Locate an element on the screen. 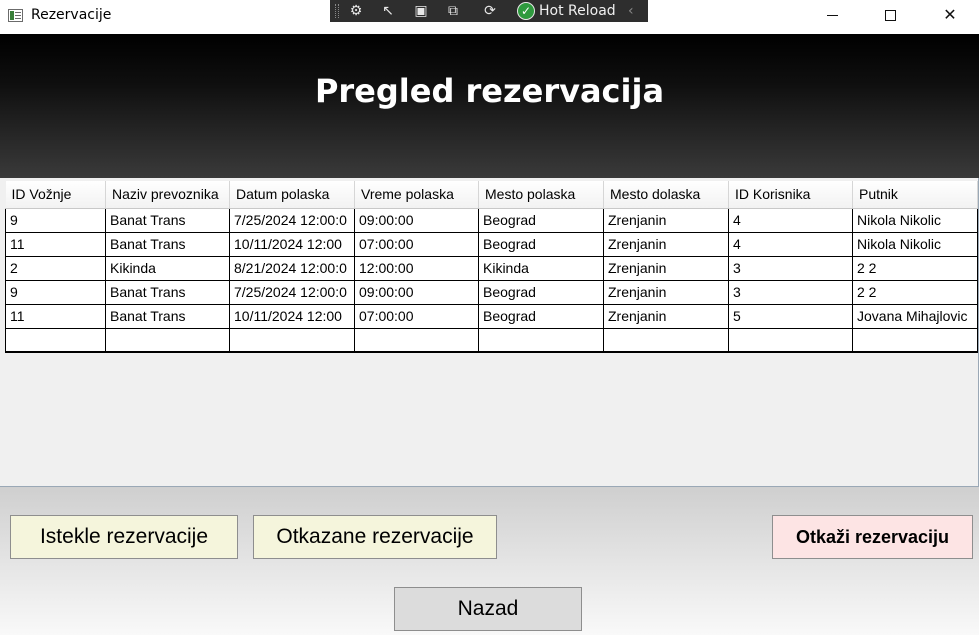 The width and height of the screenshot is (979, 635). column-header: Mesto dolaska is located at coordinates (666, 195).